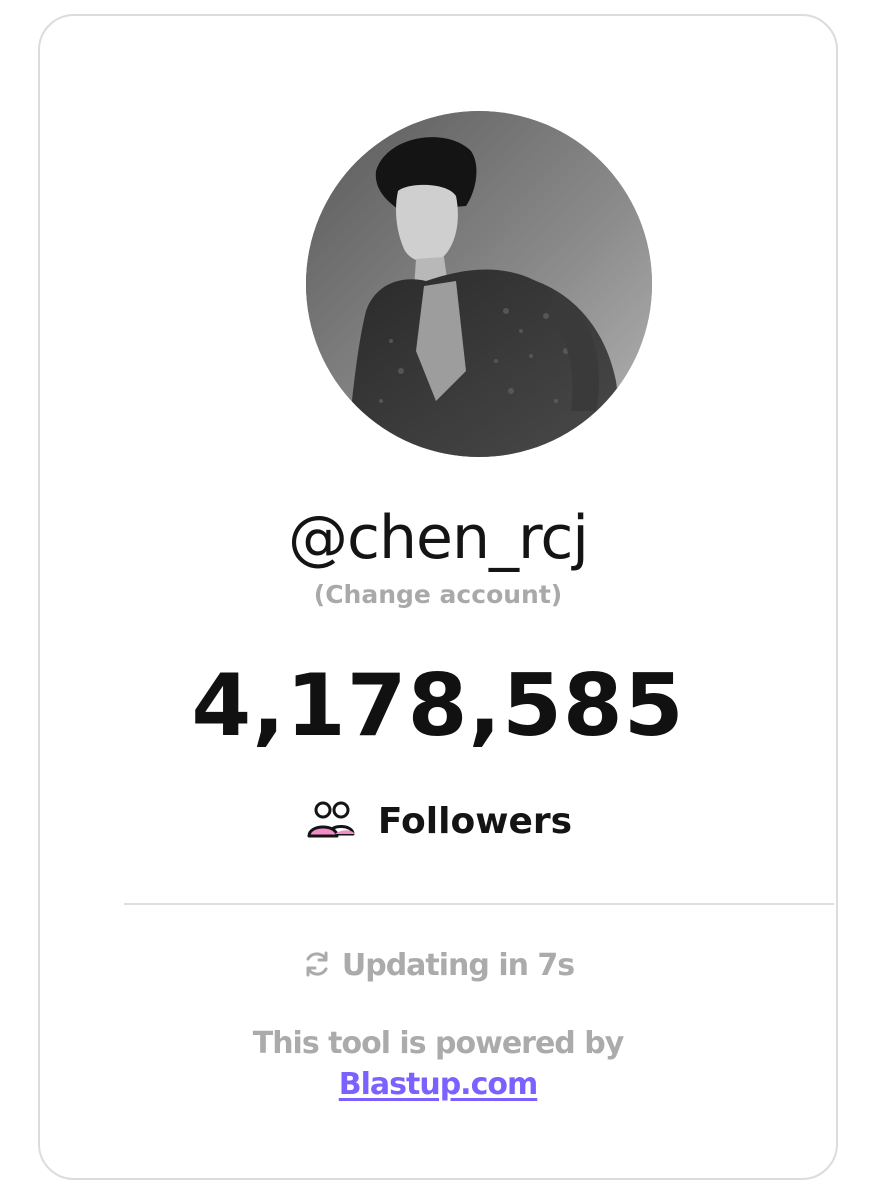 This screenshot has width=878, height=1200. Describe the element at coordinates (438, 1084) in the screenshot. I see `blastup-link: Blastup.com` at that location.